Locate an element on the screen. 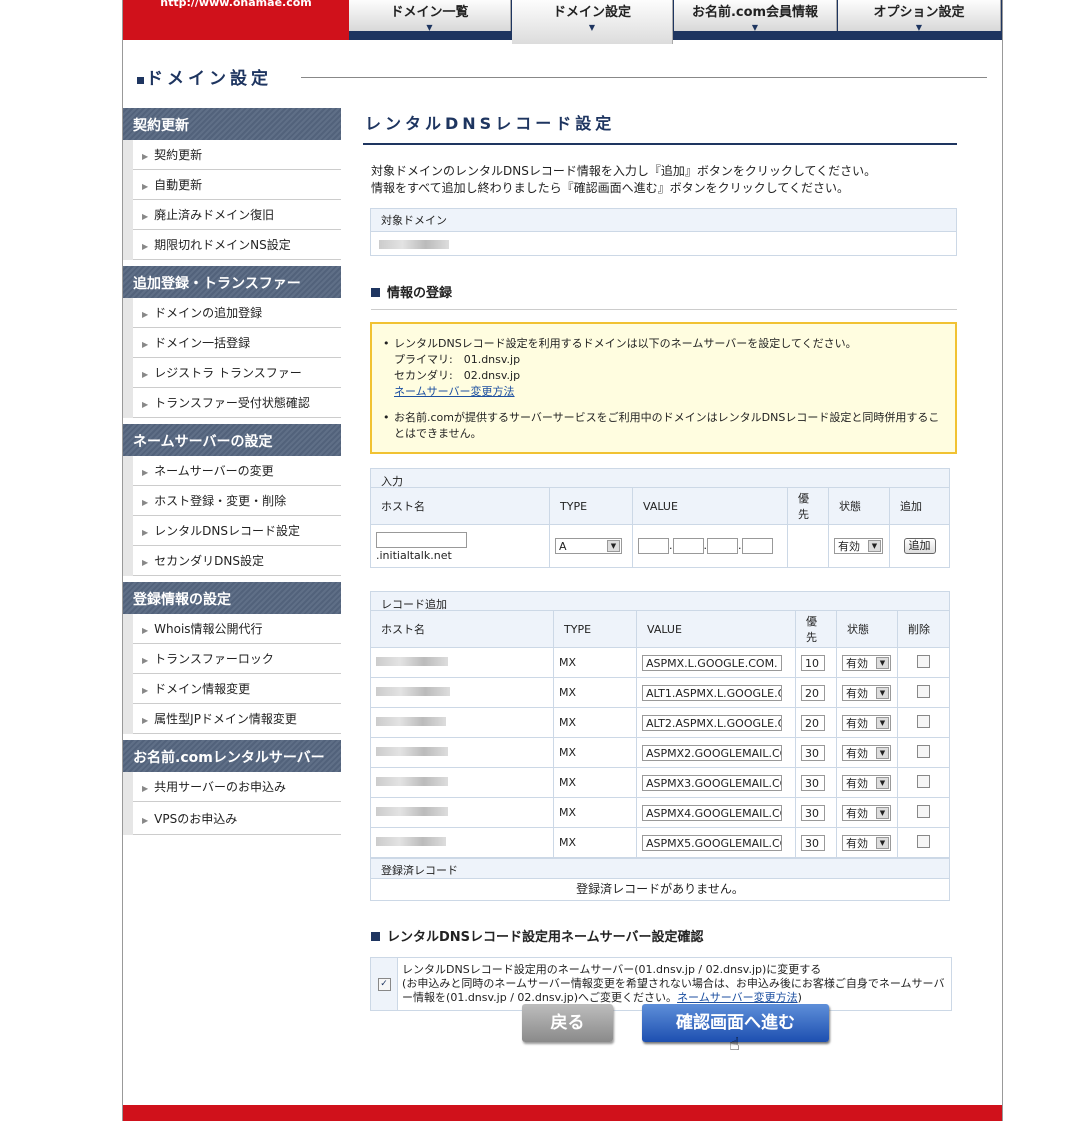  tab-option-settings: オプション設定 ▼ is located at coordinates (919, 16).